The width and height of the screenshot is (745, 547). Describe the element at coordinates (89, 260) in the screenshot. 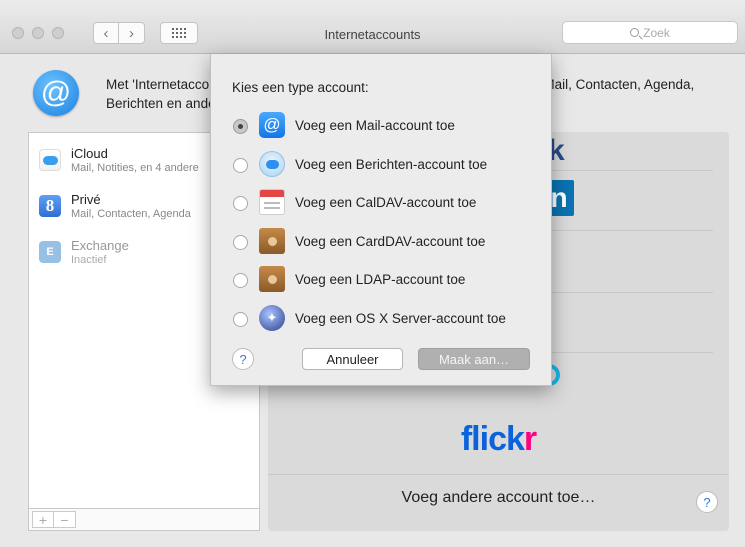

I see `account-detail: Inactief` at that location.